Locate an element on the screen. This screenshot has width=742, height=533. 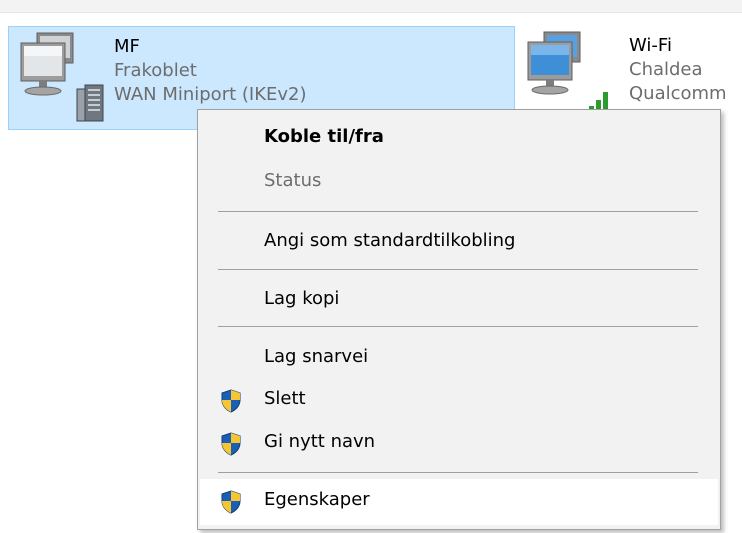
menu-item-properties: Egenskaper is located at coordinates (459, 502).